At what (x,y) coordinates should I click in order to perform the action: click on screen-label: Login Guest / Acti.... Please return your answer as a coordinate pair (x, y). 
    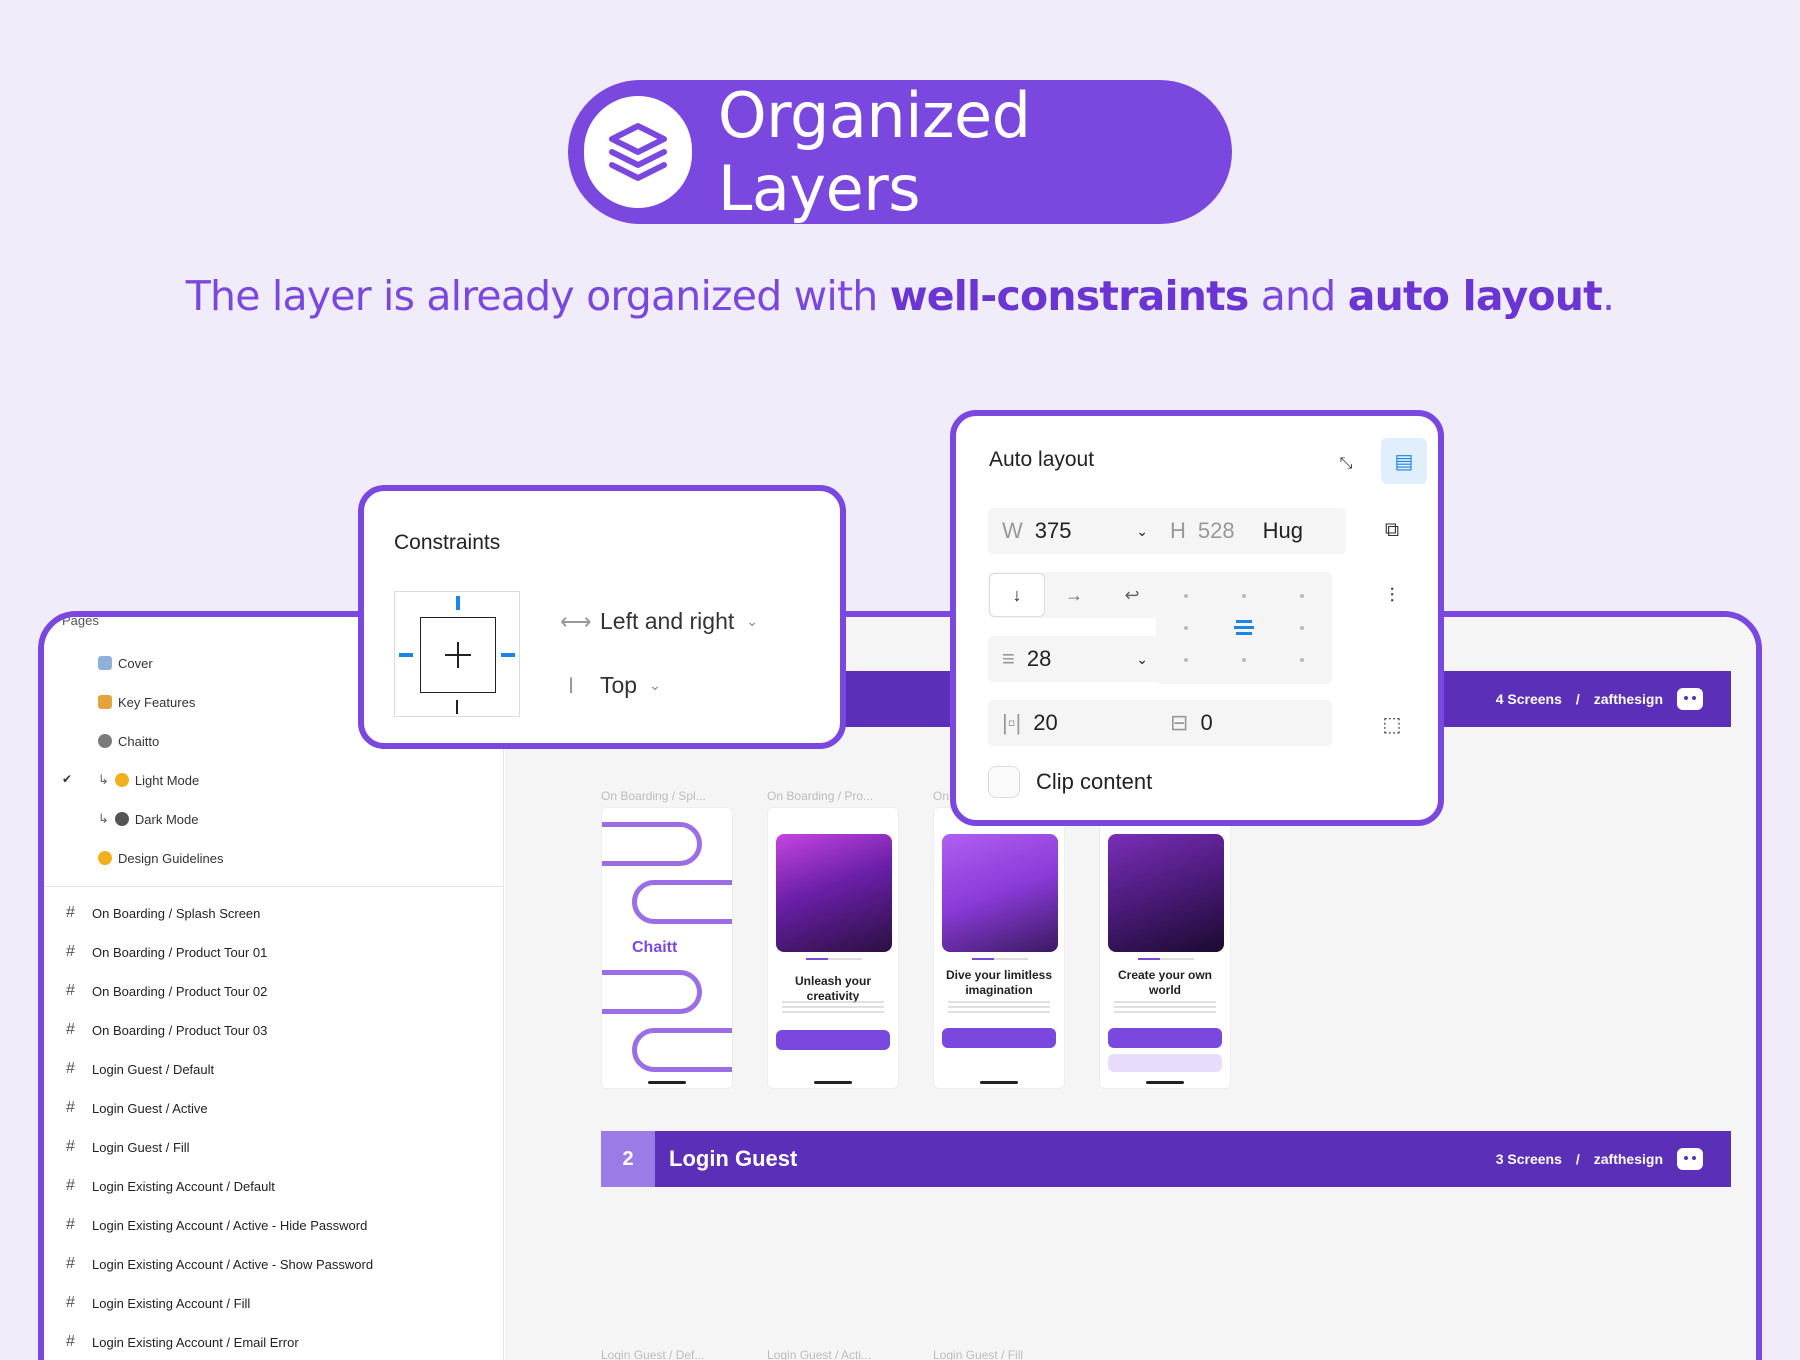
    Looking at the image, I should click on (819, 1354).